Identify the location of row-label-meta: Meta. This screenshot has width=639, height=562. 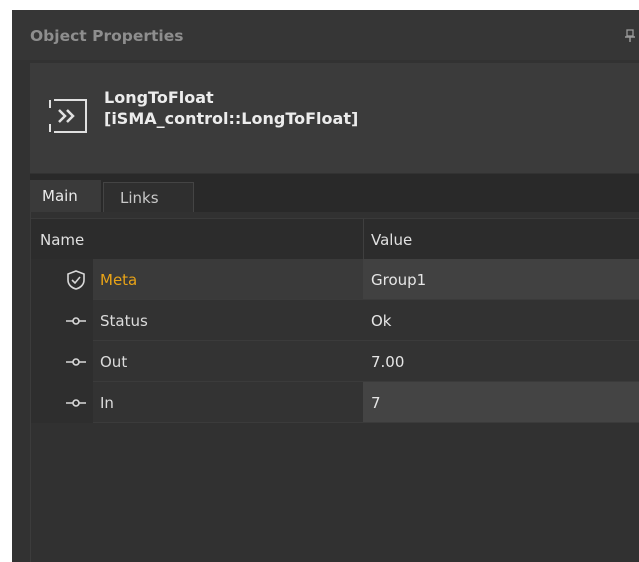
(119, 280).